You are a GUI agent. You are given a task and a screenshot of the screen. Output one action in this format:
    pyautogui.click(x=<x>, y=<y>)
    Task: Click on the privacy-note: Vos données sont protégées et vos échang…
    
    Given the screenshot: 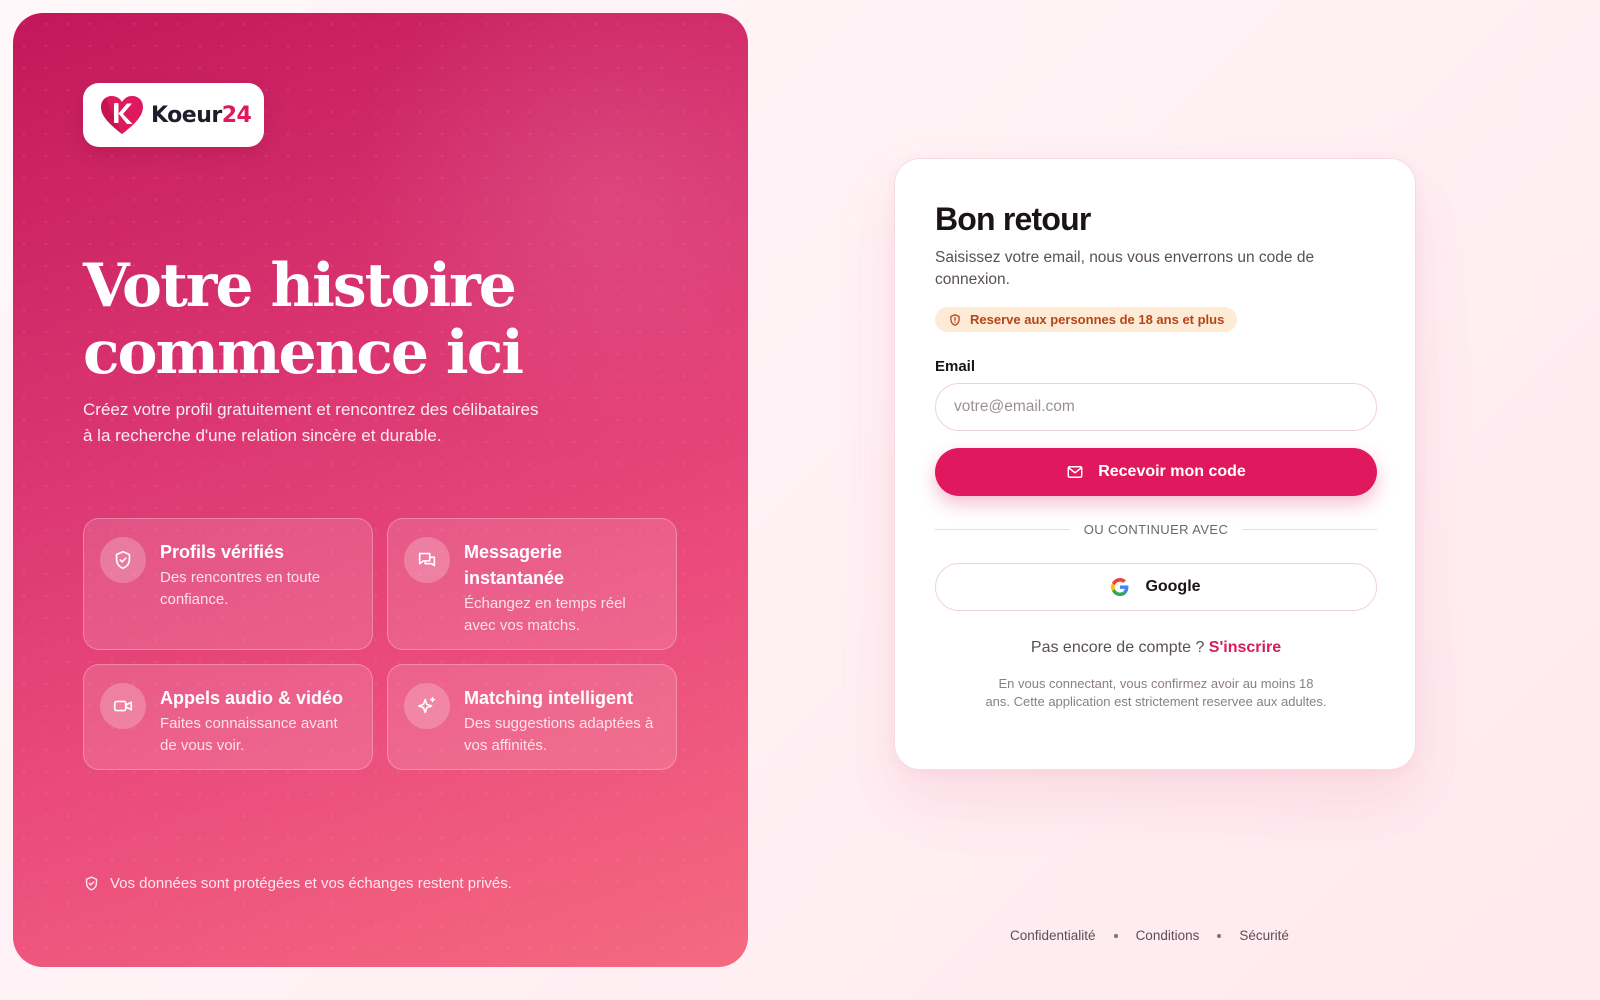 What is the action you would take?
    pyautogui.click(x=297, y=883)
    